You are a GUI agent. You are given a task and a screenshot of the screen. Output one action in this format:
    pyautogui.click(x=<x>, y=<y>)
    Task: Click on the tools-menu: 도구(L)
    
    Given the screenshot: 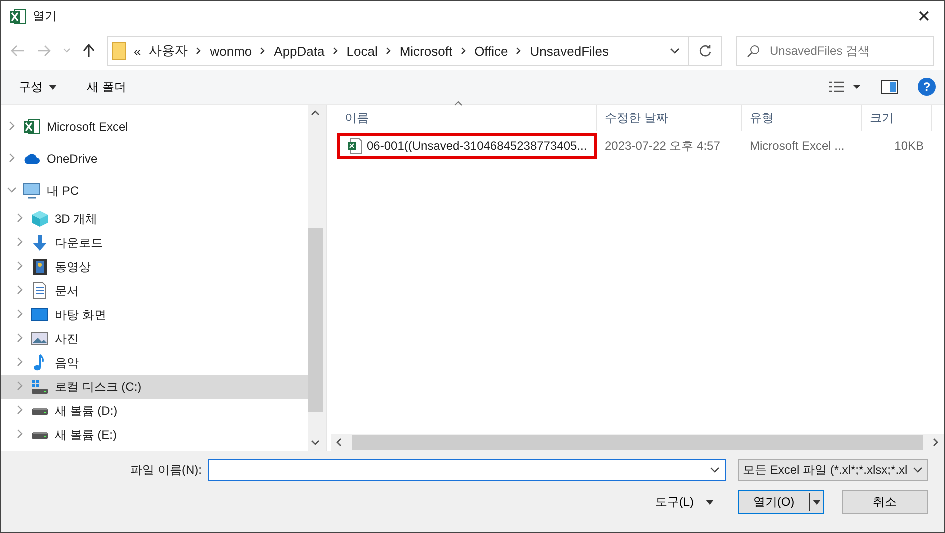 What is the action you would take?
    pyautogui.click(x=684, y=502)
    